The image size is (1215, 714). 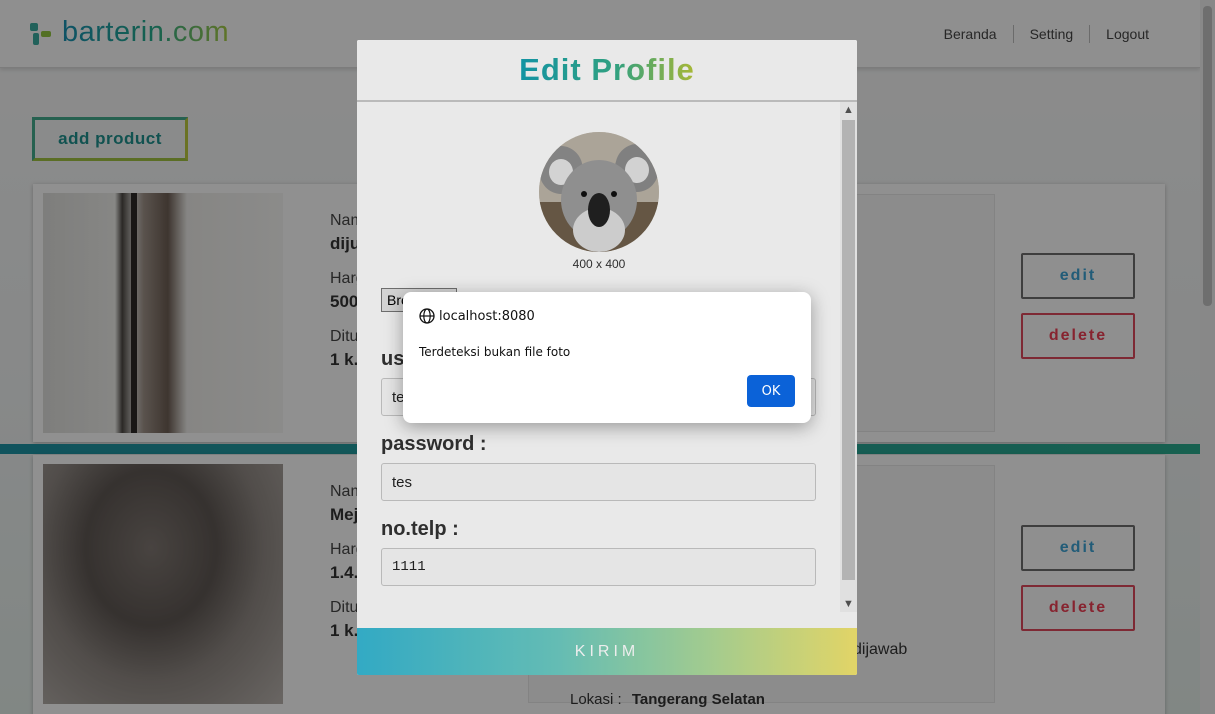 I want to click on alert-message: Terdeteksi bukan file foto, so click(x=495, y=352).